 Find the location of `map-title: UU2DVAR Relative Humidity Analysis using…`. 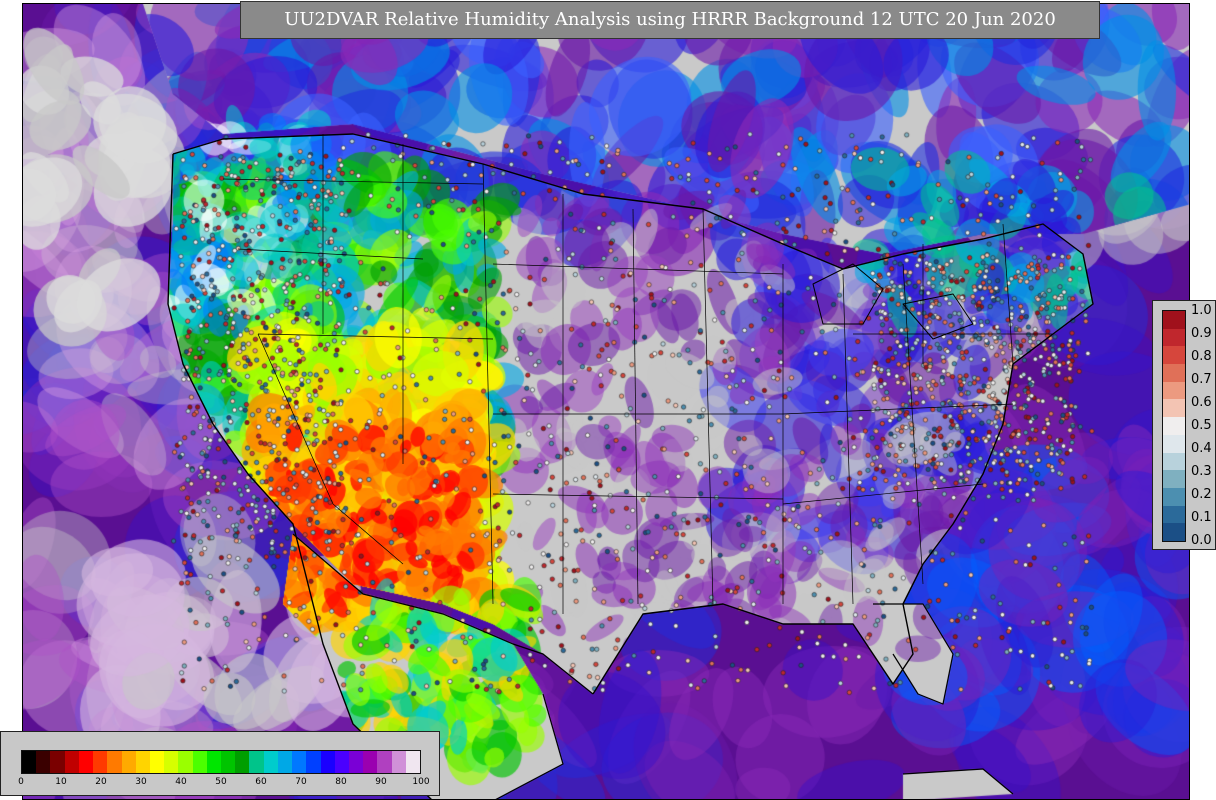

map-title: UU2DVAR Relative Humidity Analysis using… is located at coordinates (670, 20).